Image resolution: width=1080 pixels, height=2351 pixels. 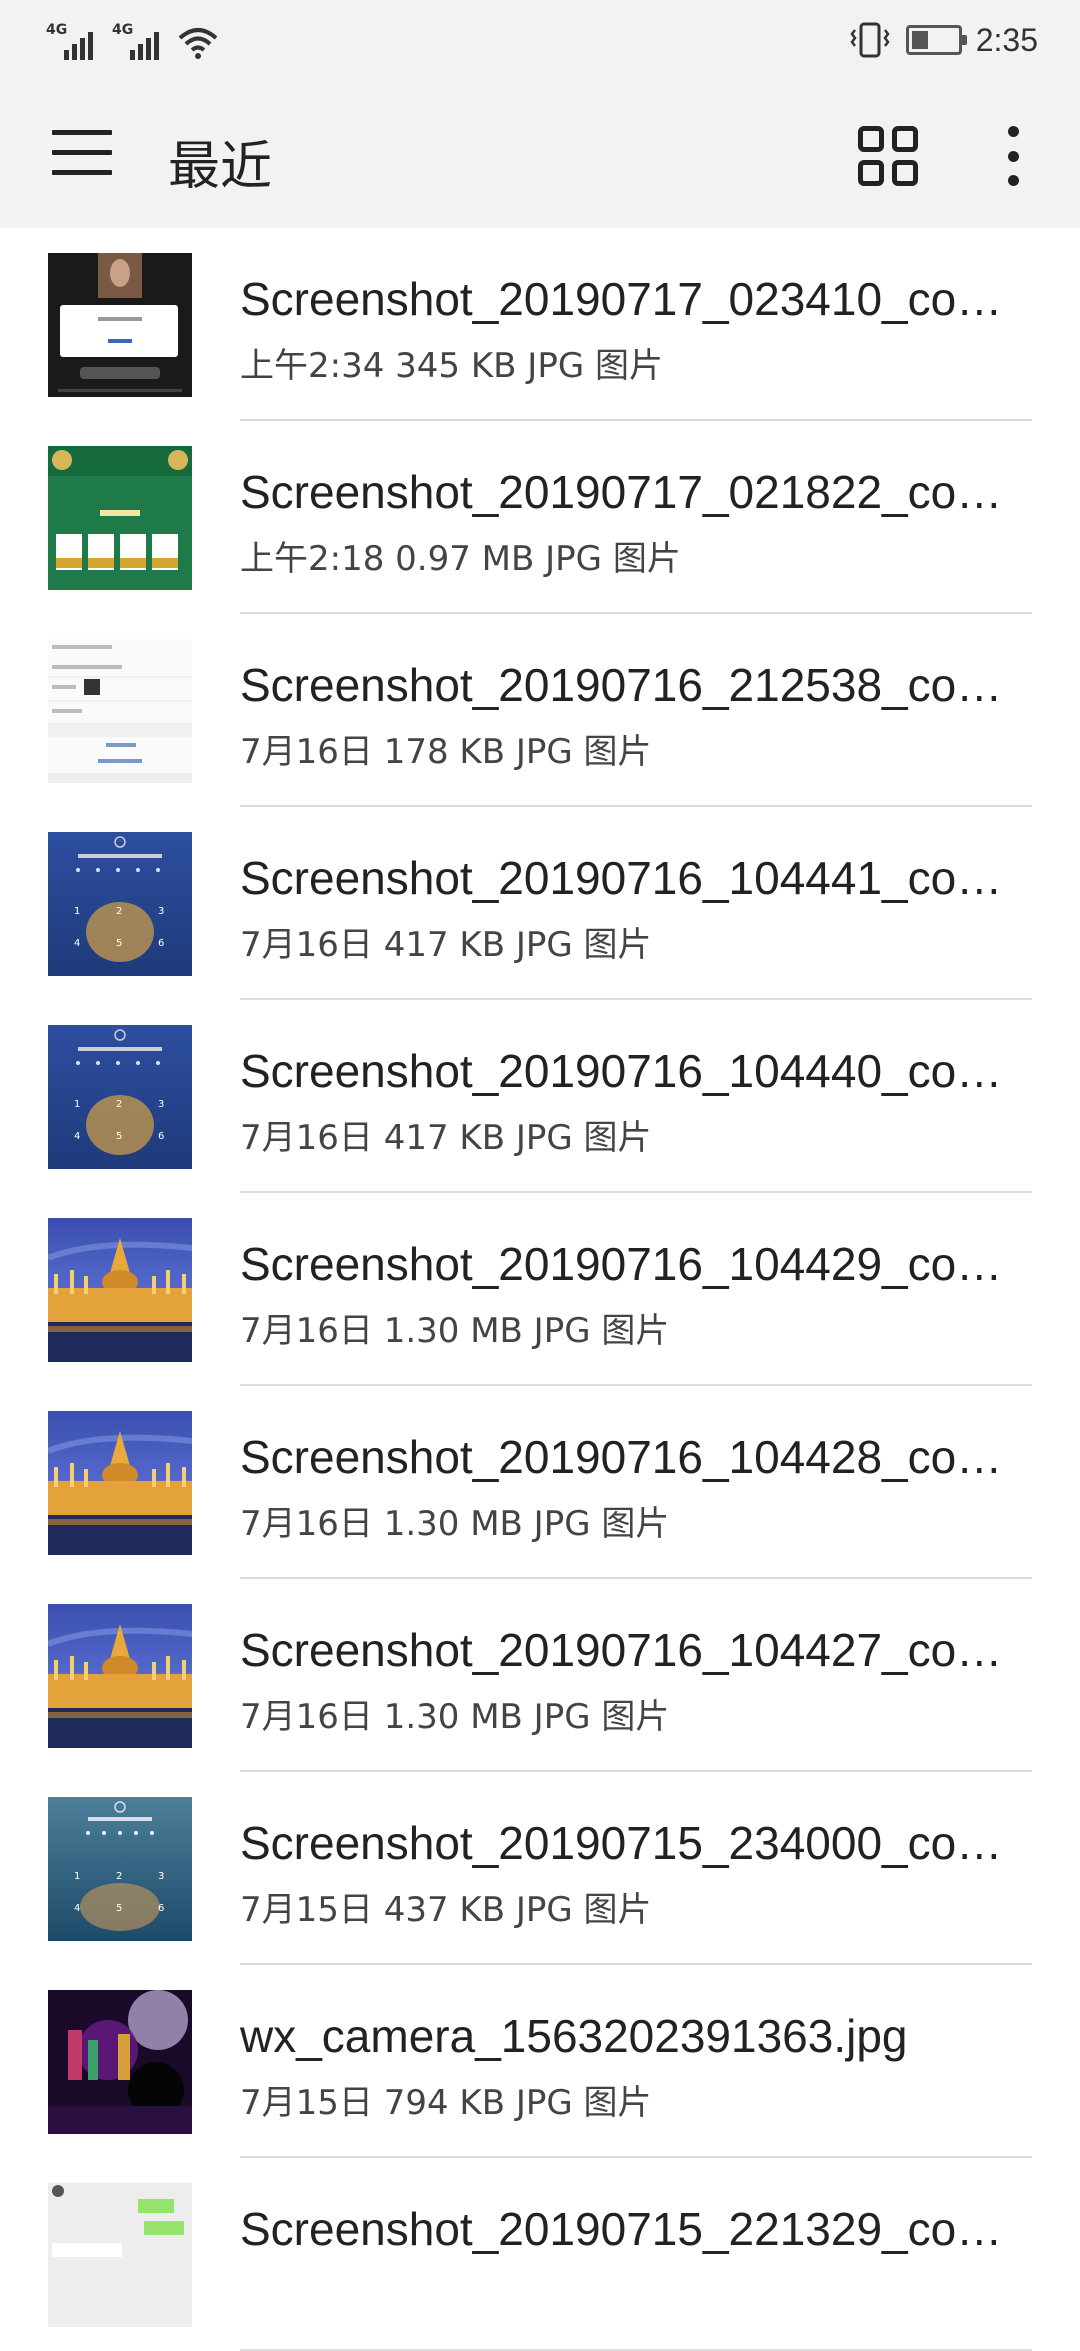 What do you see at coordinates (451, 366) in the screenshot?
I see `file-meta: 上午2:34 345 KB JPG 图片` at bounding box center [451, 366].